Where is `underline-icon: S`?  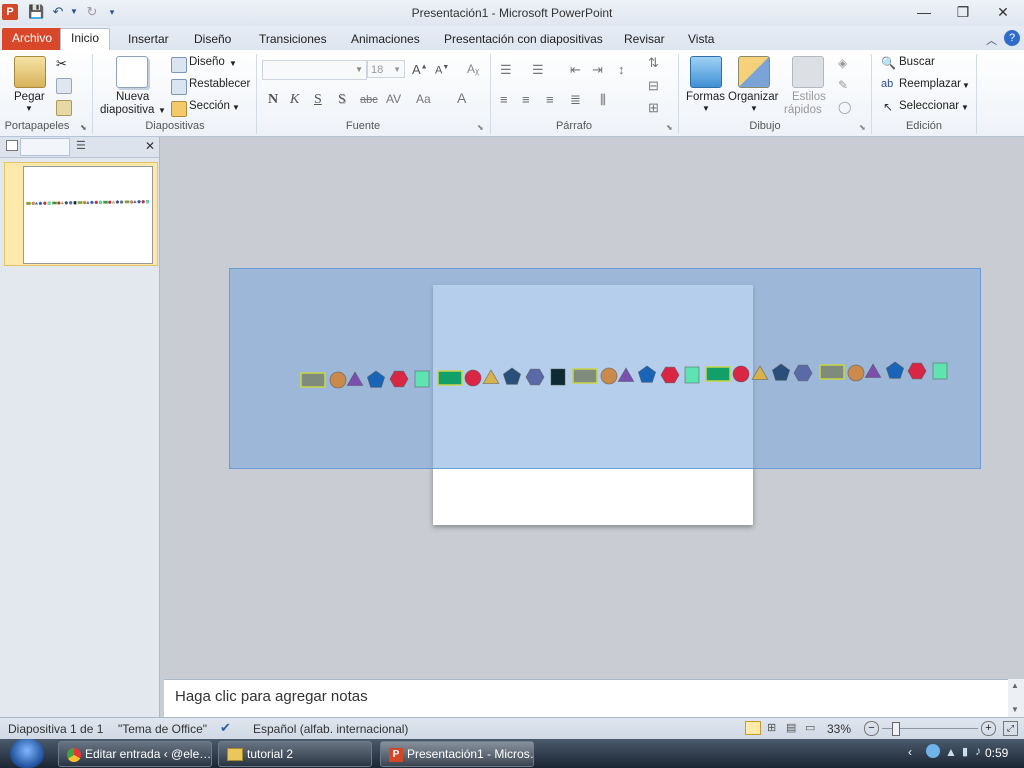
underline-icon: S is located at coordinates (318, 100).